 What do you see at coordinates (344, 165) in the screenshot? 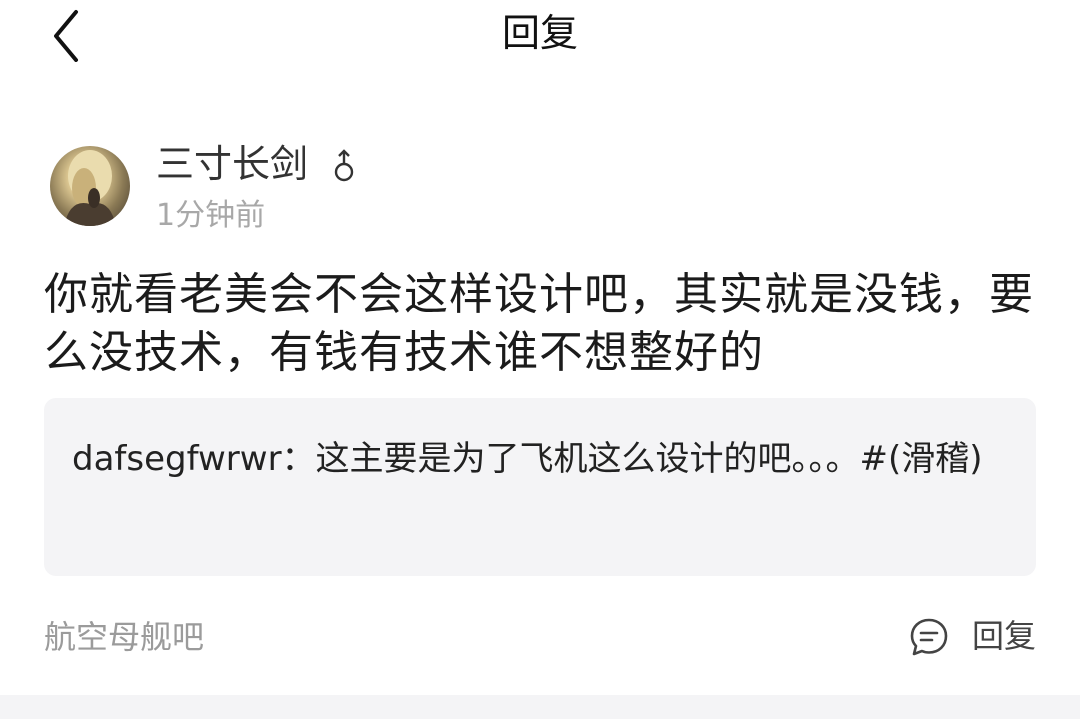
I see `male-symbol-icon` at bounding box center [344, 165].